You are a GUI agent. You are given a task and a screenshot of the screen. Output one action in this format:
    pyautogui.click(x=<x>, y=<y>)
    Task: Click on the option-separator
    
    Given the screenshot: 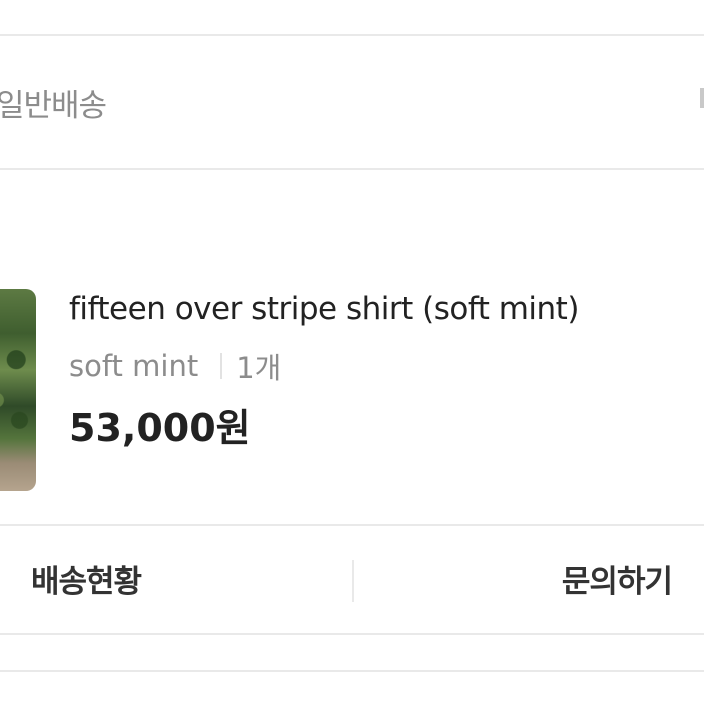 What is the action you would take?
    pyautogui.click(x=221, y=366)
    